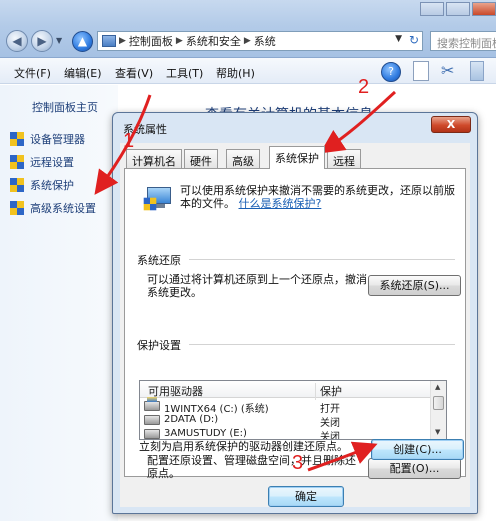 This screenshot has width=496, height=521. I want to click on sidebar-item-label: 设备管理器, so click(57, 139).